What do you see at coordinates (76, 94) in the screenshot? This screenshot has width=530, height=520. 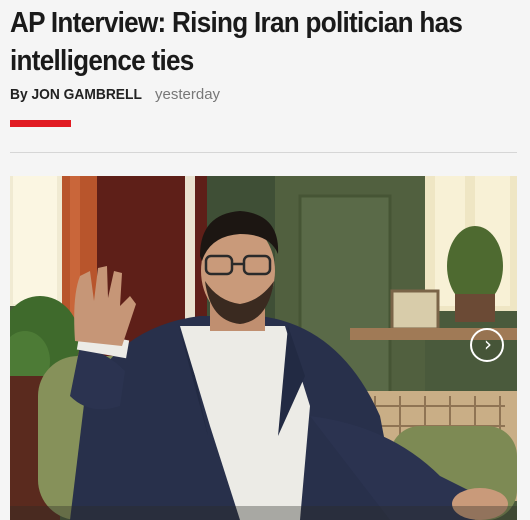 I see `article-byline: By JON GAMBRELL` at bounding box center [76, 94].